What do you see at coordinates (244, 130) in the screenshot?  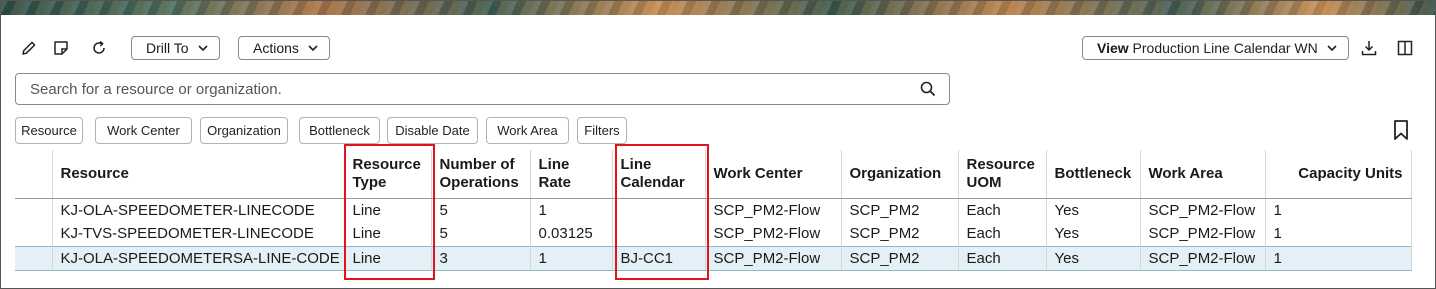 I see `filter-chip-organization: Organization` at bounding box center [244, 130].